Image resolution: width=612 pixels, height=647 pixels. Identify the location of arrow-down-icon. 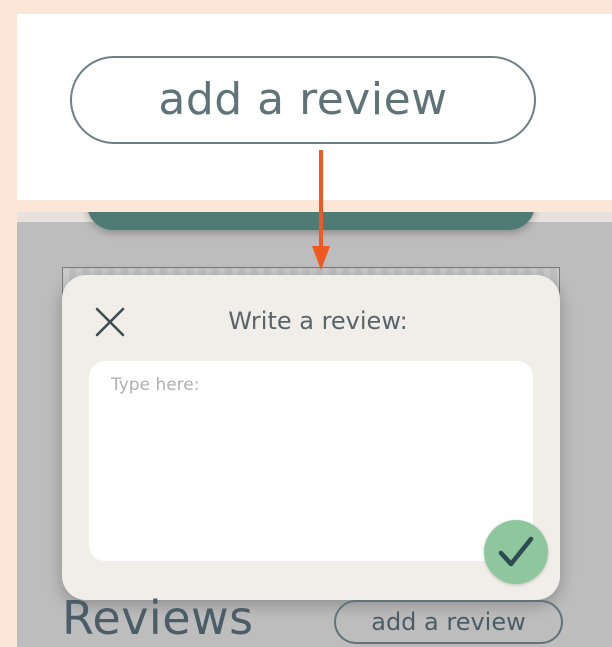
(321, 210).